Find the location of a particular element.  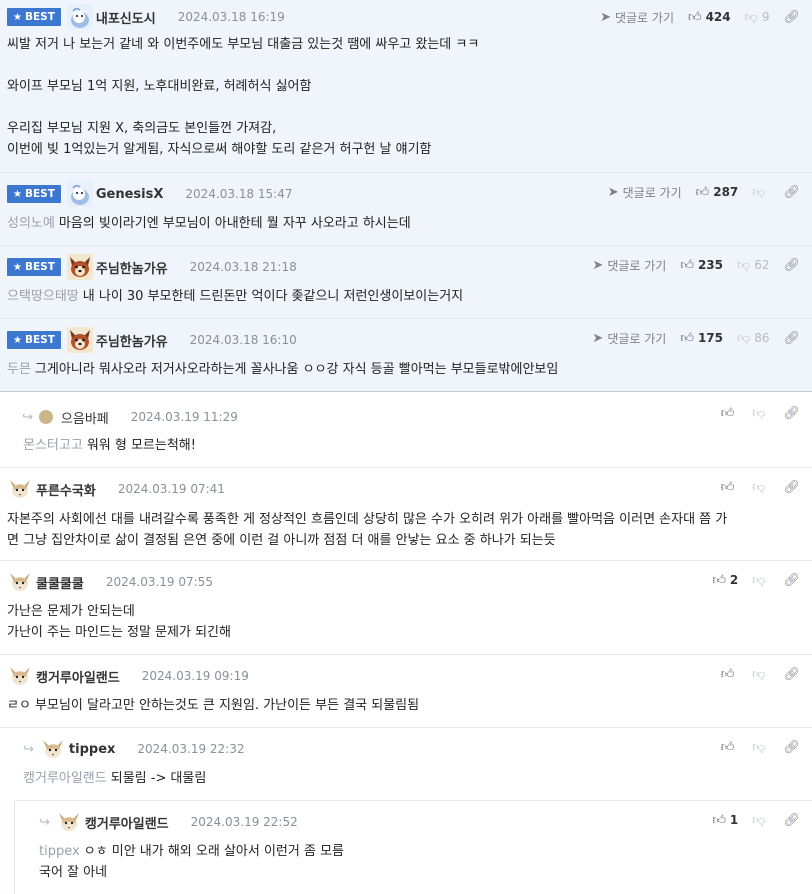

comment-line: 캥거루아일랜드 되물림 -> 대물림 is located at coordinates (115, 778).